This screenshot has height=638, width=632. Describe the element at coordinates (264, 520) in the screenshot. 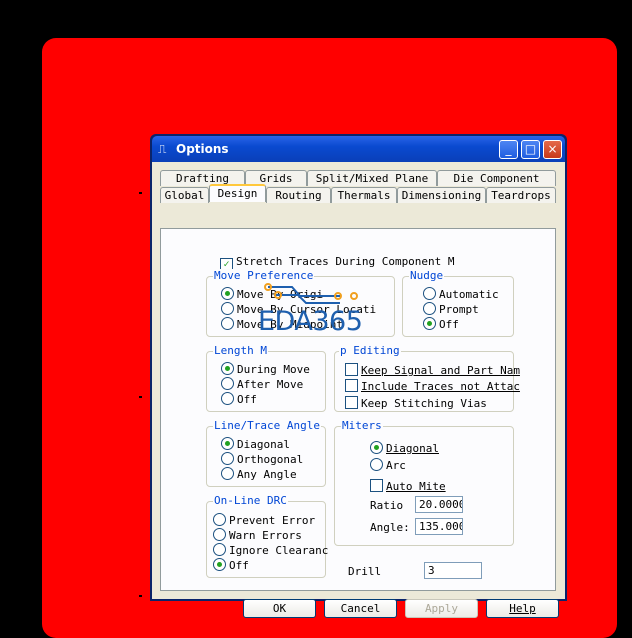

I see `radio-prevent-error: Prevent Error` at that location.